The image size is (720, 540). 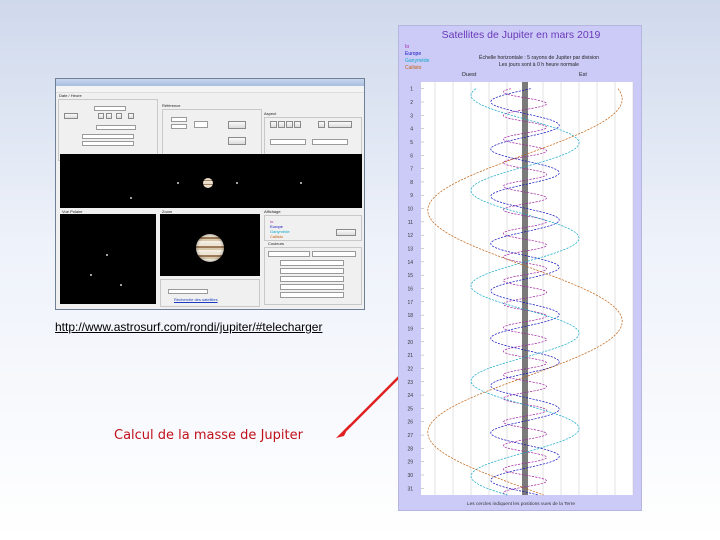 I want to click on legend-entry: Ganymède, so click(x=417, y=61).